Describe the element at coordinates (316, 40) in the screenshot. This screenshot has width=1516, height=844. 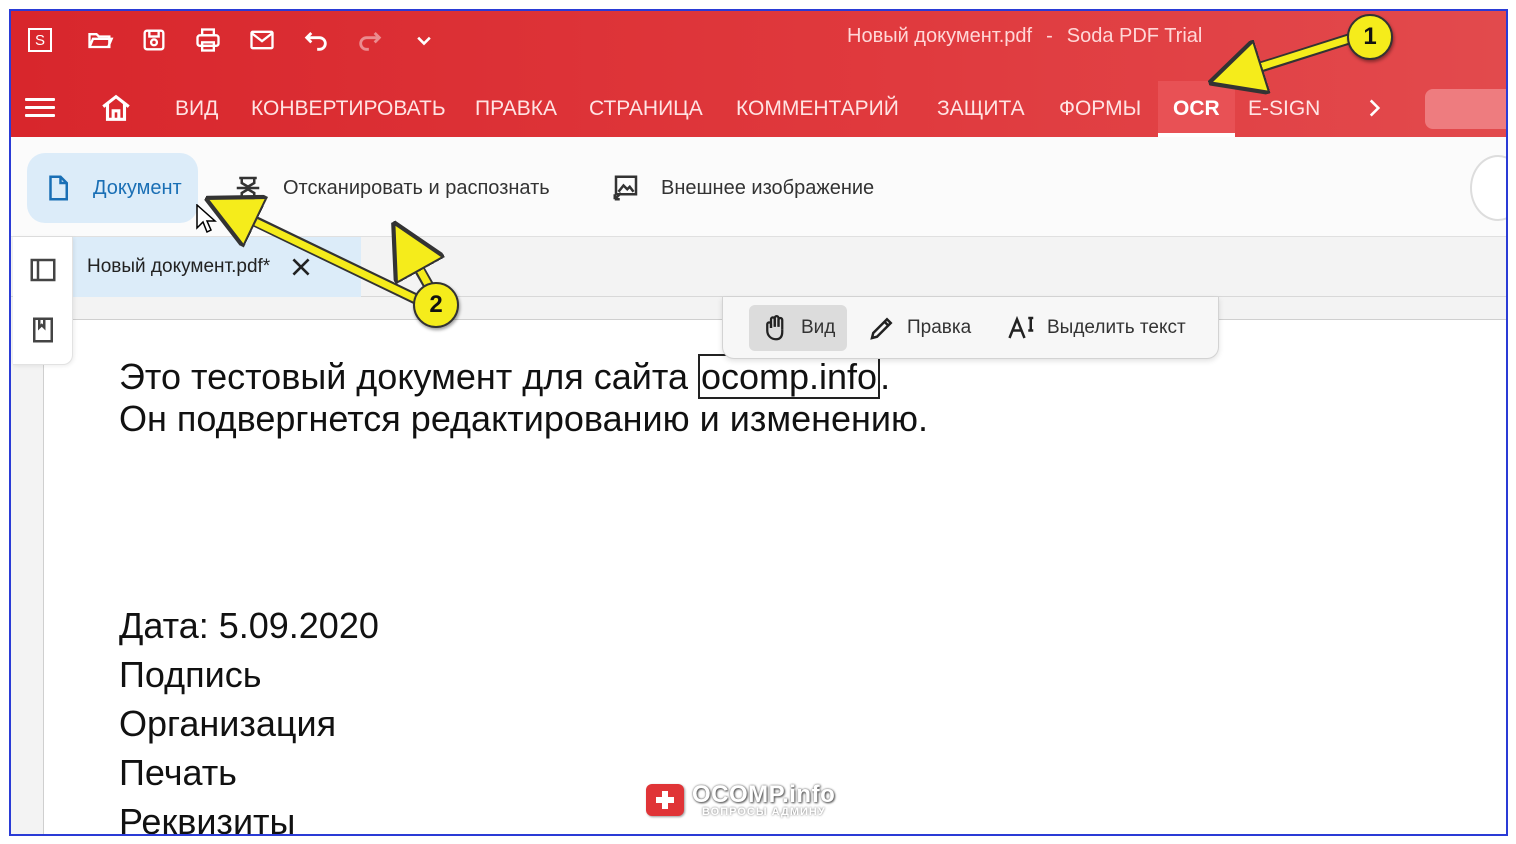
I see `undo-icon` at that location.